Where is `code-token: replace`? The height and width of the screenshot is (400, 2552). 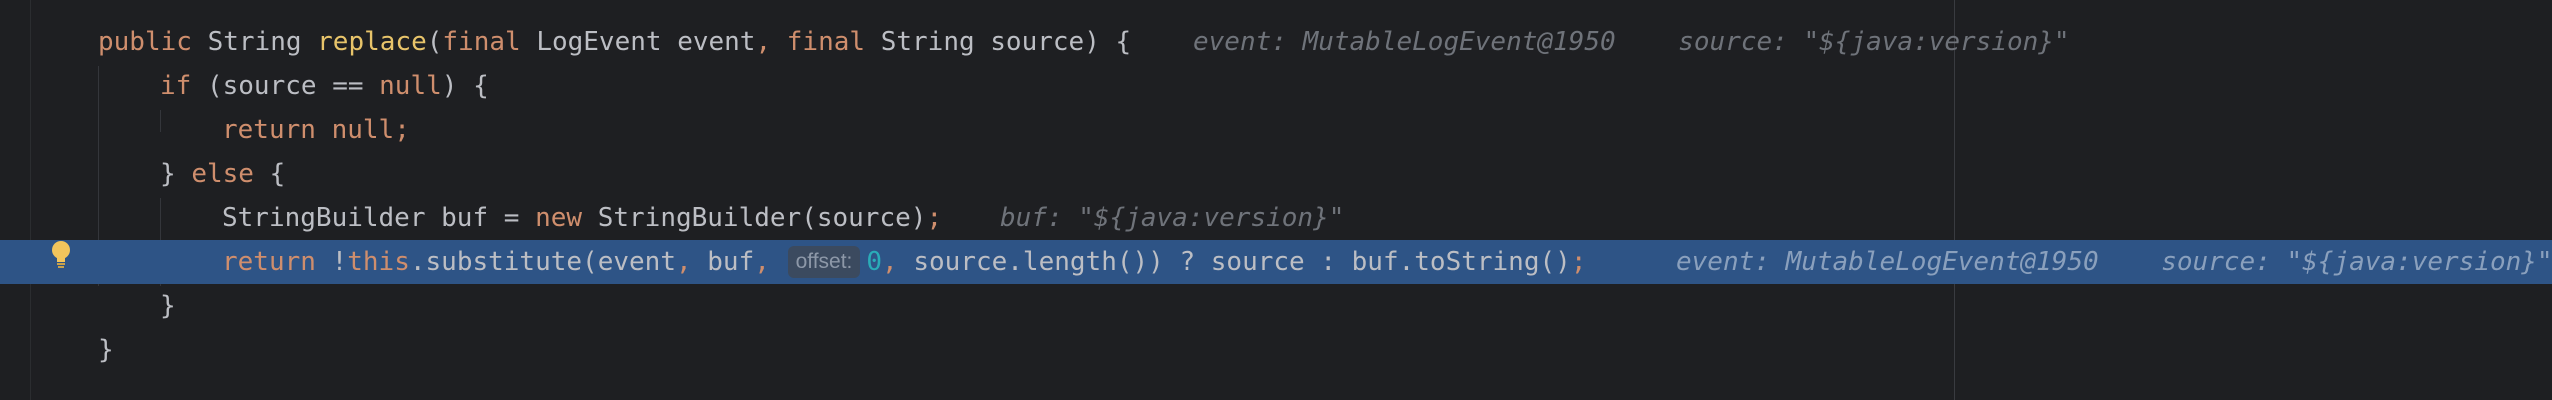 code-token: replace is located at coordinates (372, 42).